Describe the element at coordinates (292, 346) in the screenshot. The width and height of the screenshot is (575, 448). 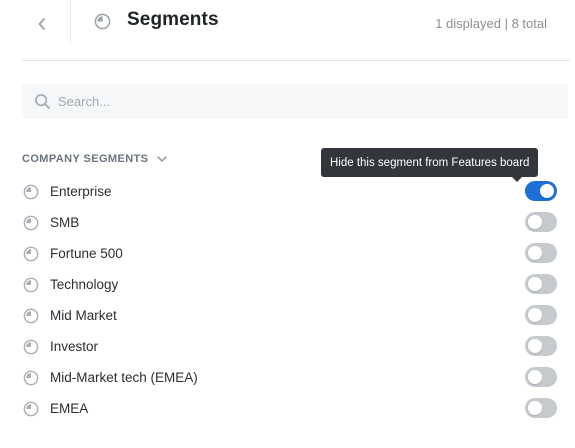
I see `segment-row: Investor` at that location.